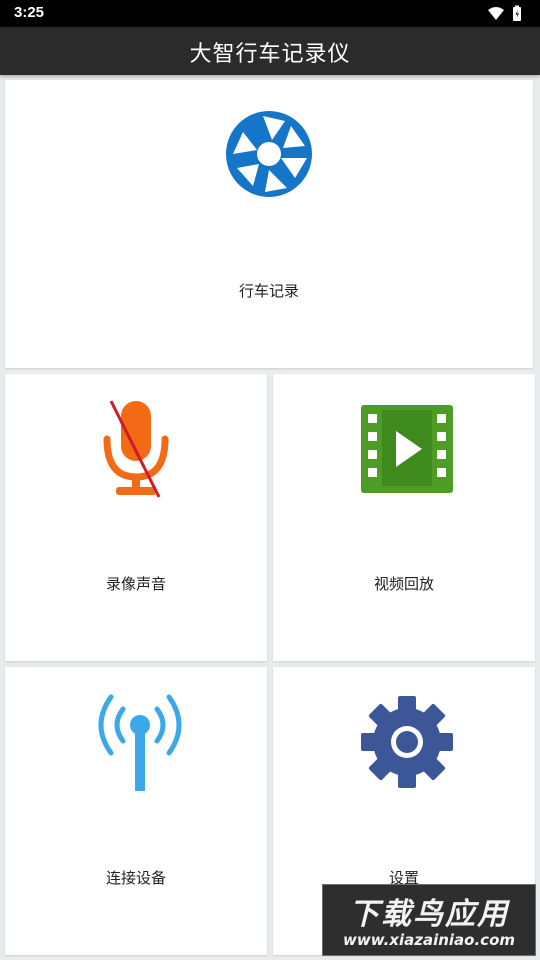 This screenshot has height=960, width=540. What do you see at coordinates (506, 14) in the screenshot?
I see `status-icons` at bounding box center [506, 14].